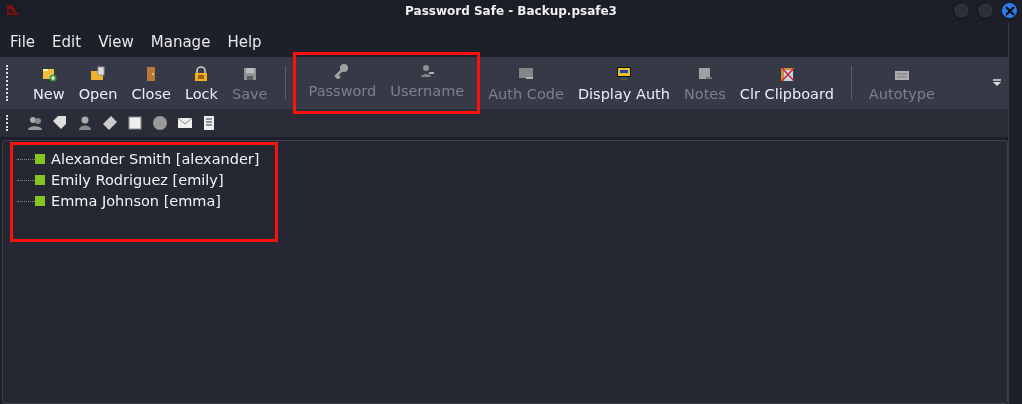 This screenshot has height=404, width=1022. What do you see at coordinates (60, 123) in the screenshot?
I see `tag-icon` at bounding box center [60, 123].